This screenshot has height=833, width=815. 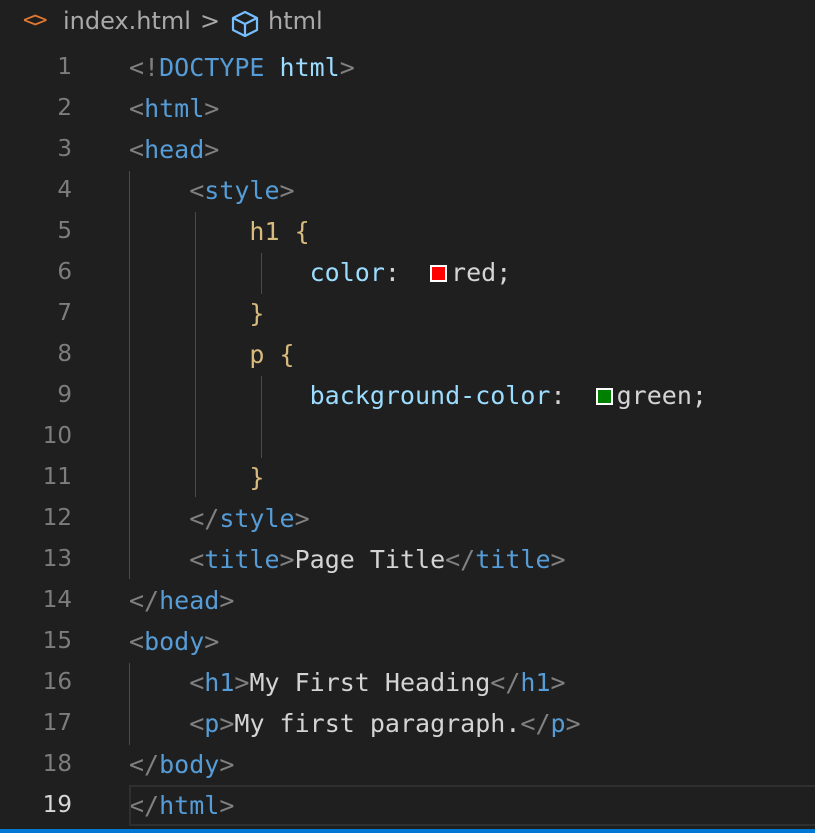 I want to click on code-line: 2 <html>, so click(x=407, y=108).